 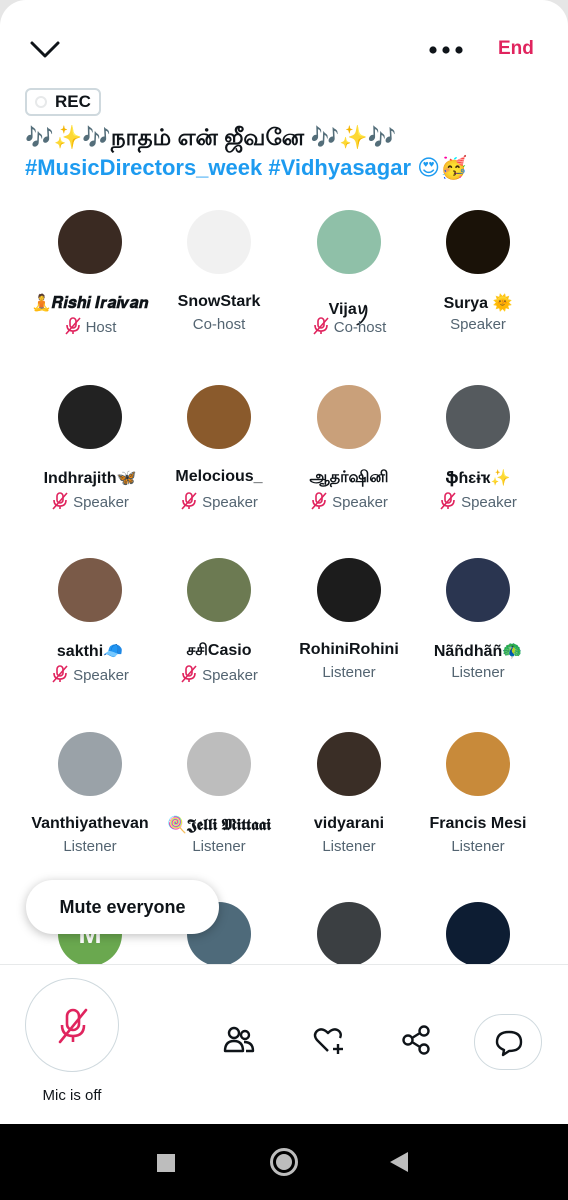 I want to click on android-nav-bar, so click(x=284, y=1162).